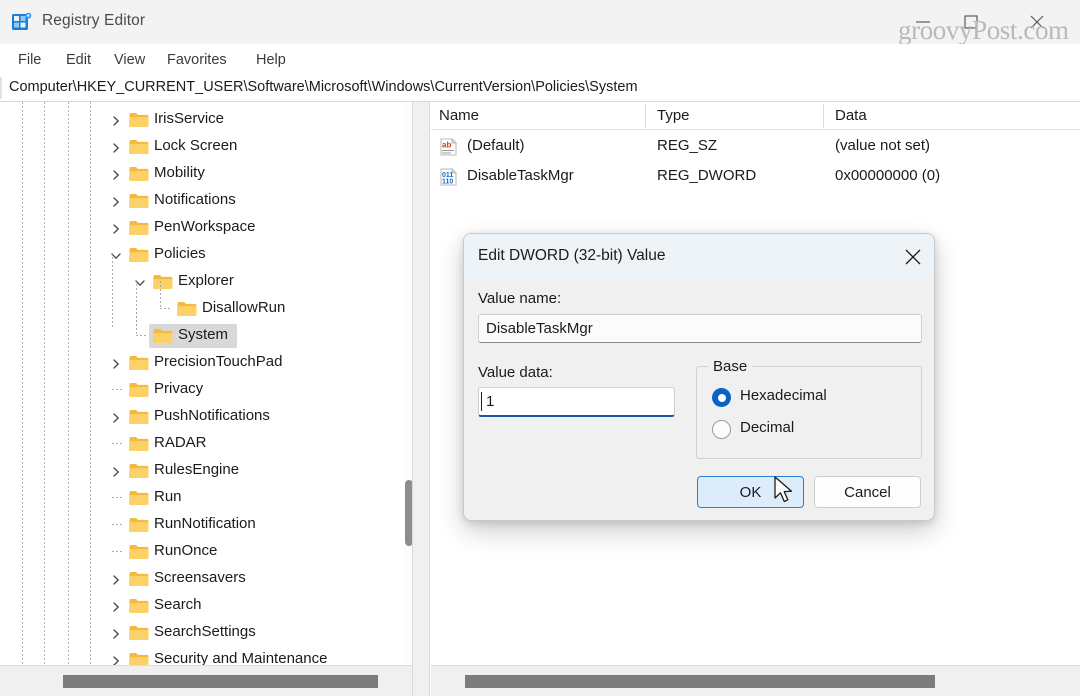  Describe the element at coordinates (971, 22) in the screenshot. I see `maximize-button` at that location.